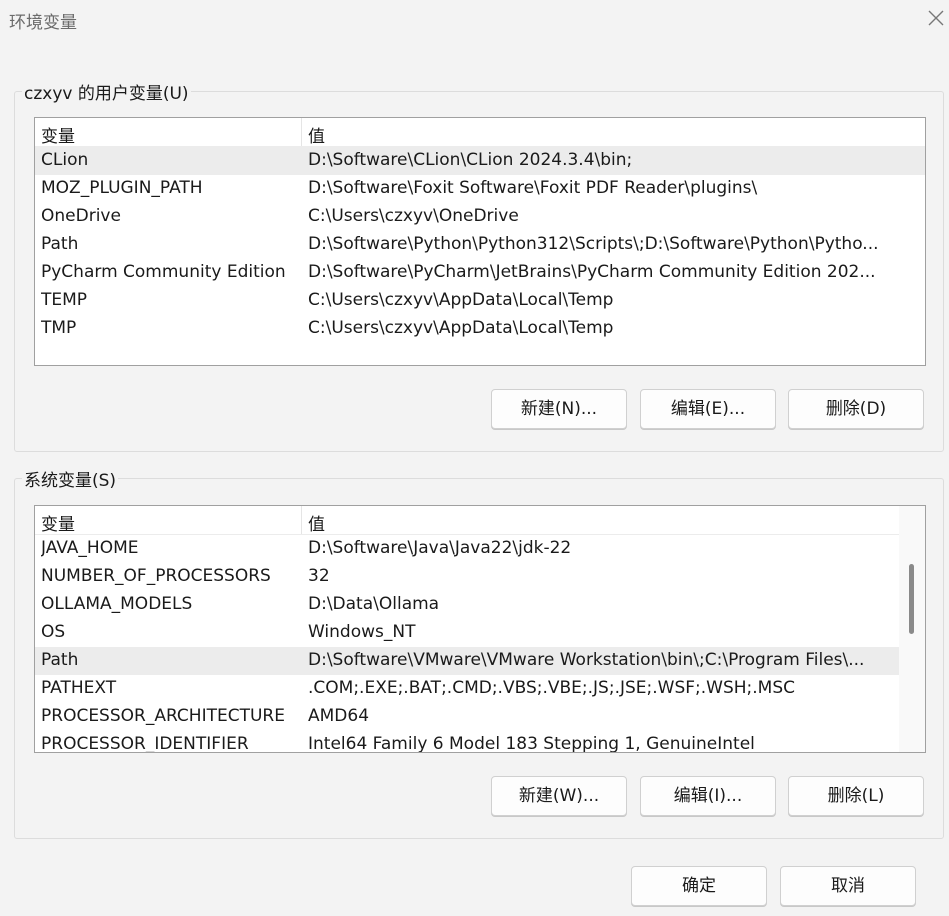  I want to click on window-title: 环境变量, so click(43, 23).